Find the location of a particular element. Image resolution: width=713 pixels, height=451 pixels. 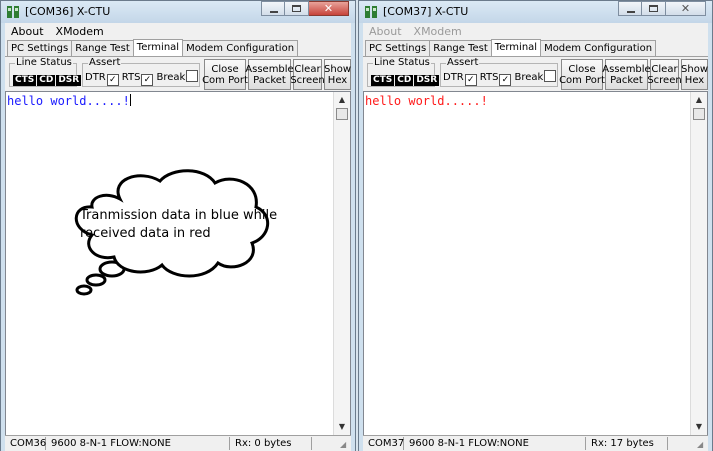

window-title: [COM37] X-CTU is located at coordinates (426, 11).